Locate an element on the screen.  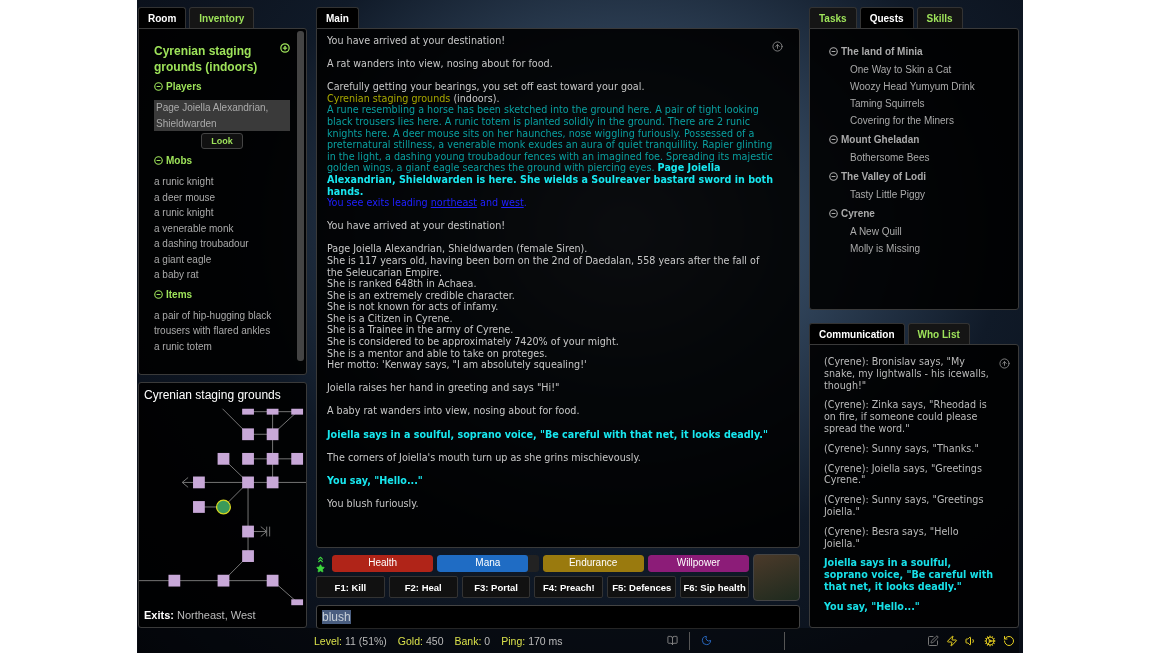
output-line: A rat wanders into view, nosing about for food. is located at coordinates (440, 64).